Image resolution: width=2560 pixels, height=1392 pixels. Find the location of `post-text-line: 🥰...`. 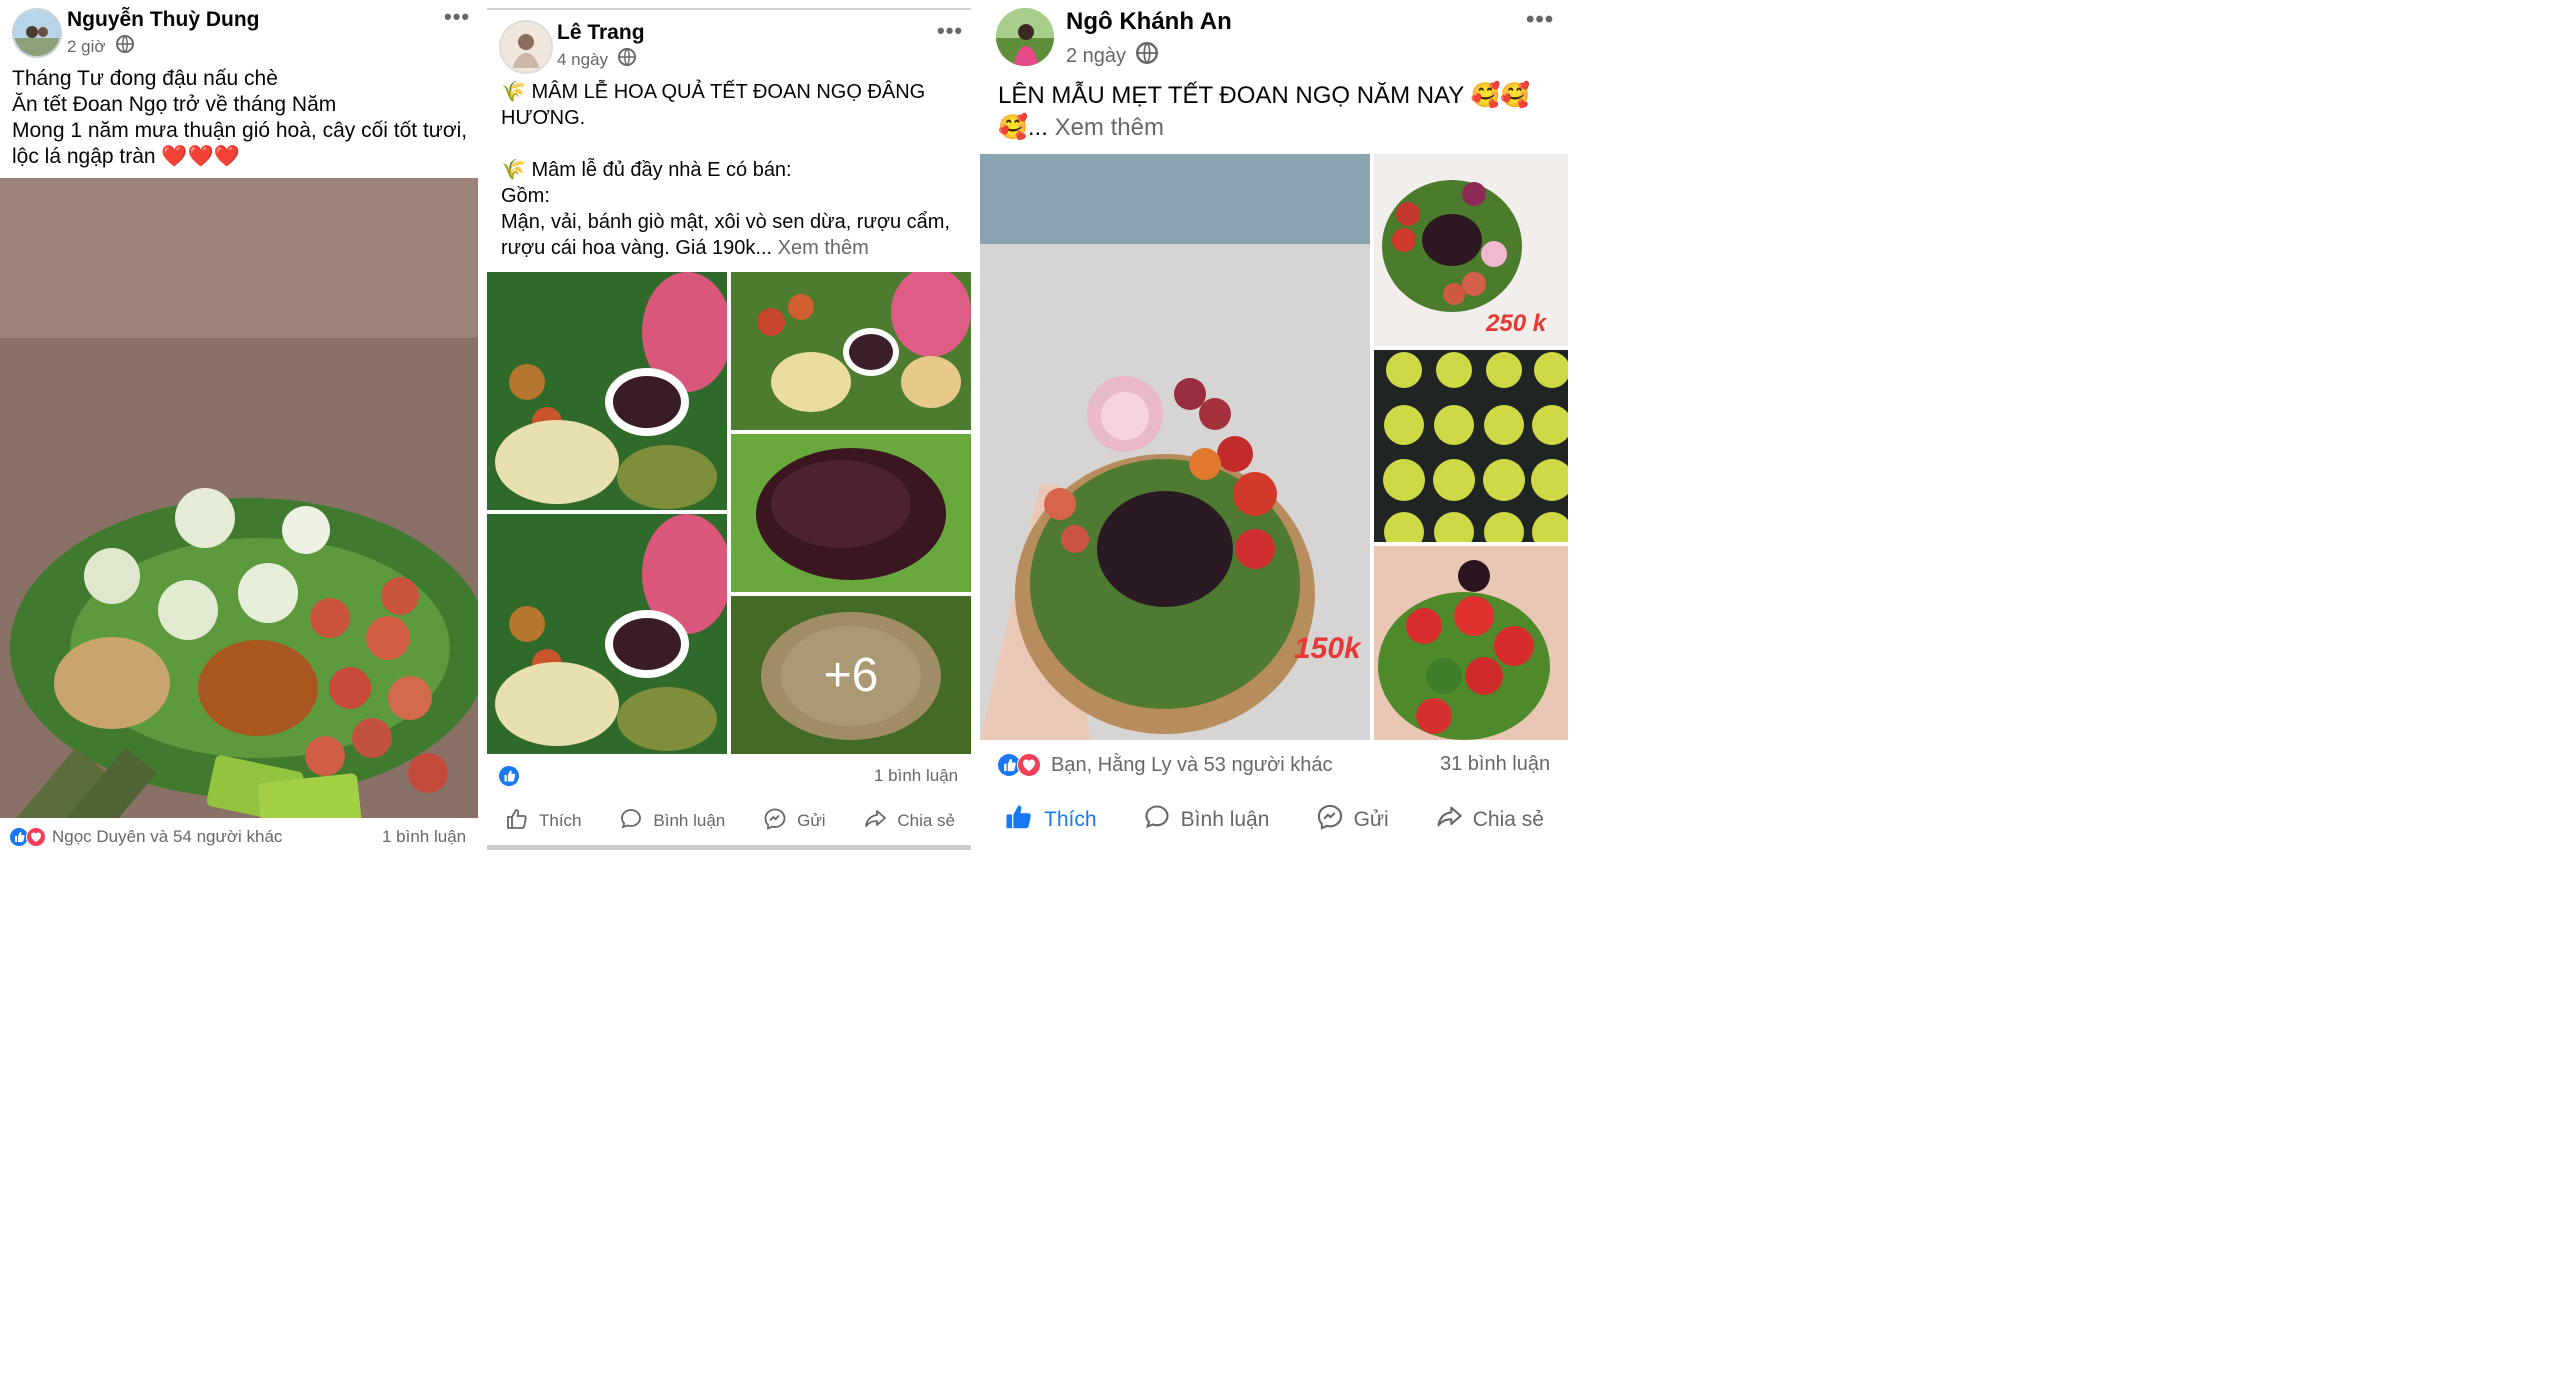

post-text-line: 🥰... is located at coordinates (1023, 127).